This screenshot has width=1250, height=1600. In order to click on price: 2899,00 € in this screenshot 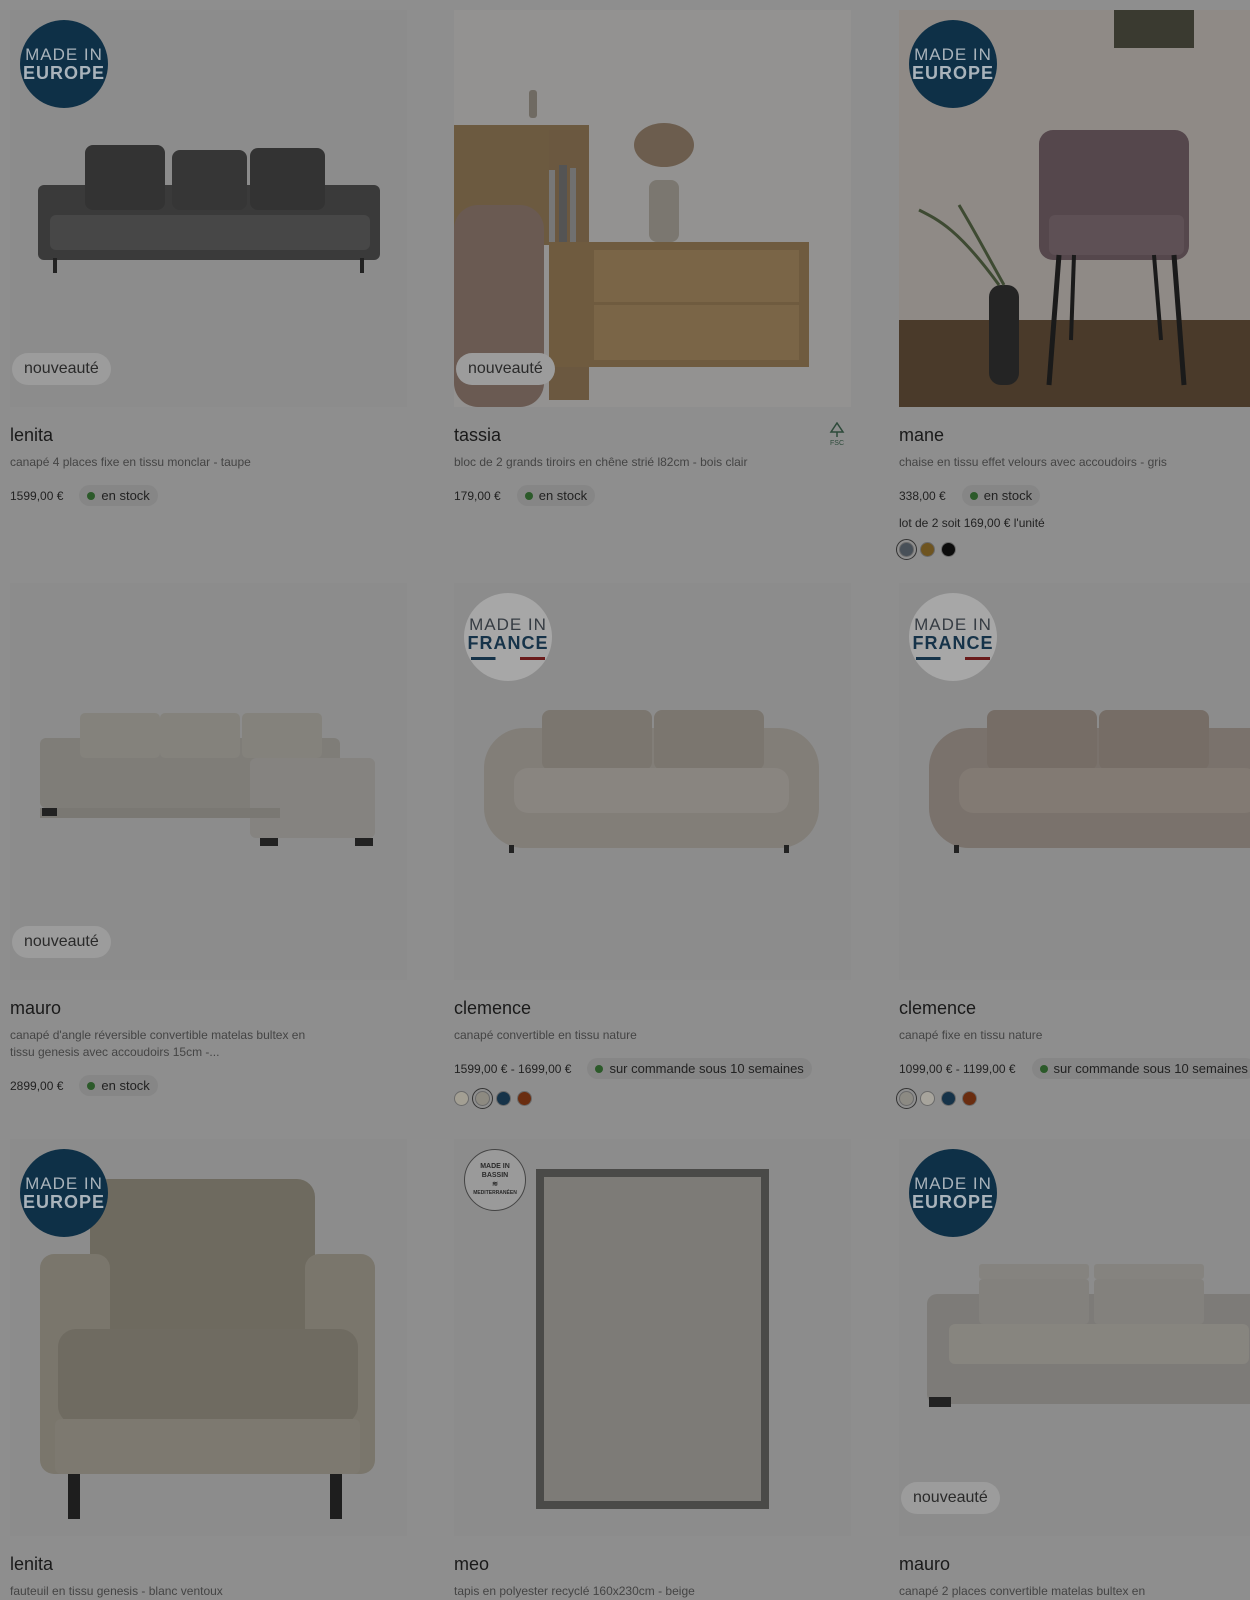, I will do `click(37, 1085)`.